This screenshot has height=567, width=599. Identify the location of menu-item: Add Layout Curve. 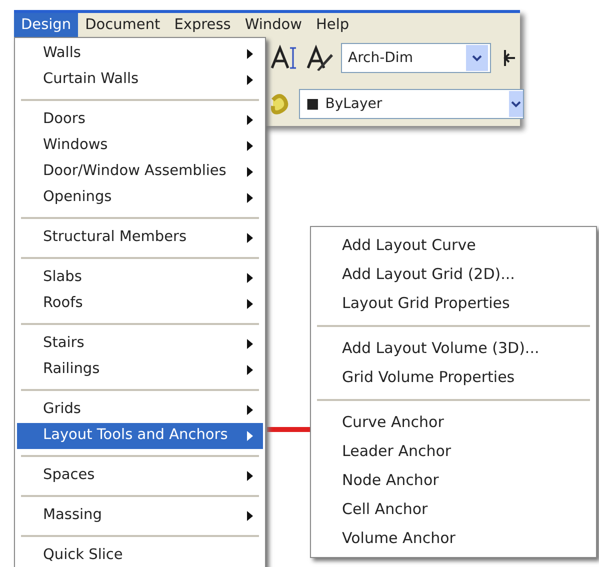
(453, 245).